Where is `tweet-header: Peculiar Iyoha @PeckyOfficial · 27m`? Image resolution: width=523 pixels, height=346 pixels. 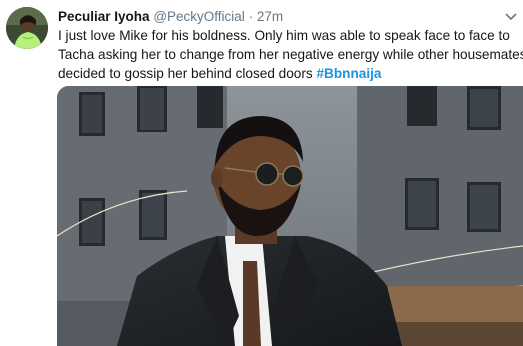
tweet-header: Peculiar Iyoha @PeckyOfficial · 27m is located at coordinates (170, 17).